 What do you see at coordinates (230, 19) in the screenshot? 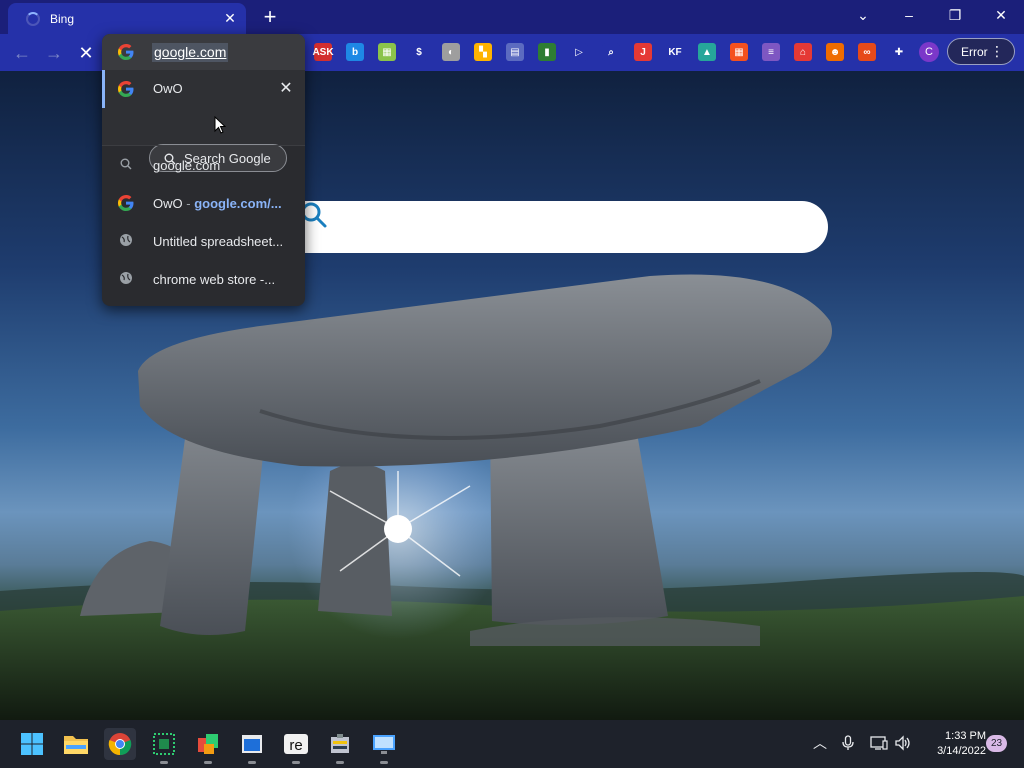
I see `tab-close-icon: ✕` at bounding box center [230, 19].